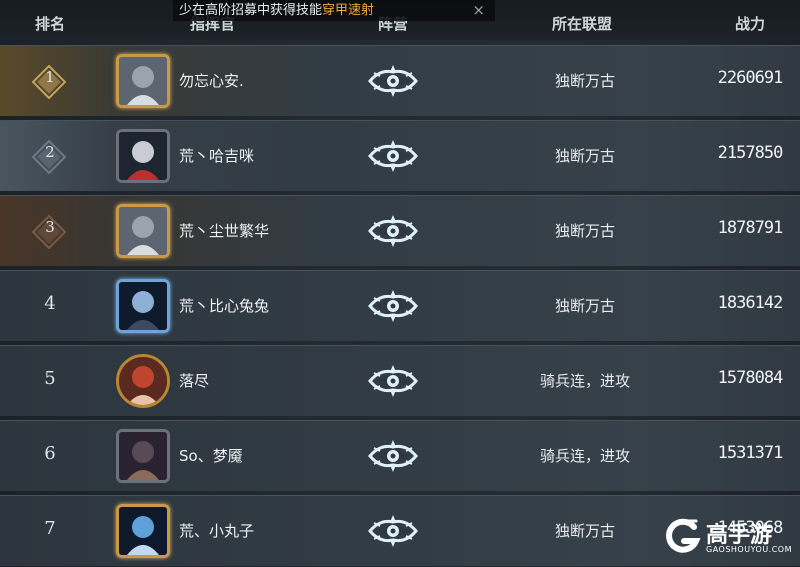 The image size is (800, 567). Describe the element at coordinates (217, 531) in the screenshot. I see `commander-name: 荒、小丸子` at that location.